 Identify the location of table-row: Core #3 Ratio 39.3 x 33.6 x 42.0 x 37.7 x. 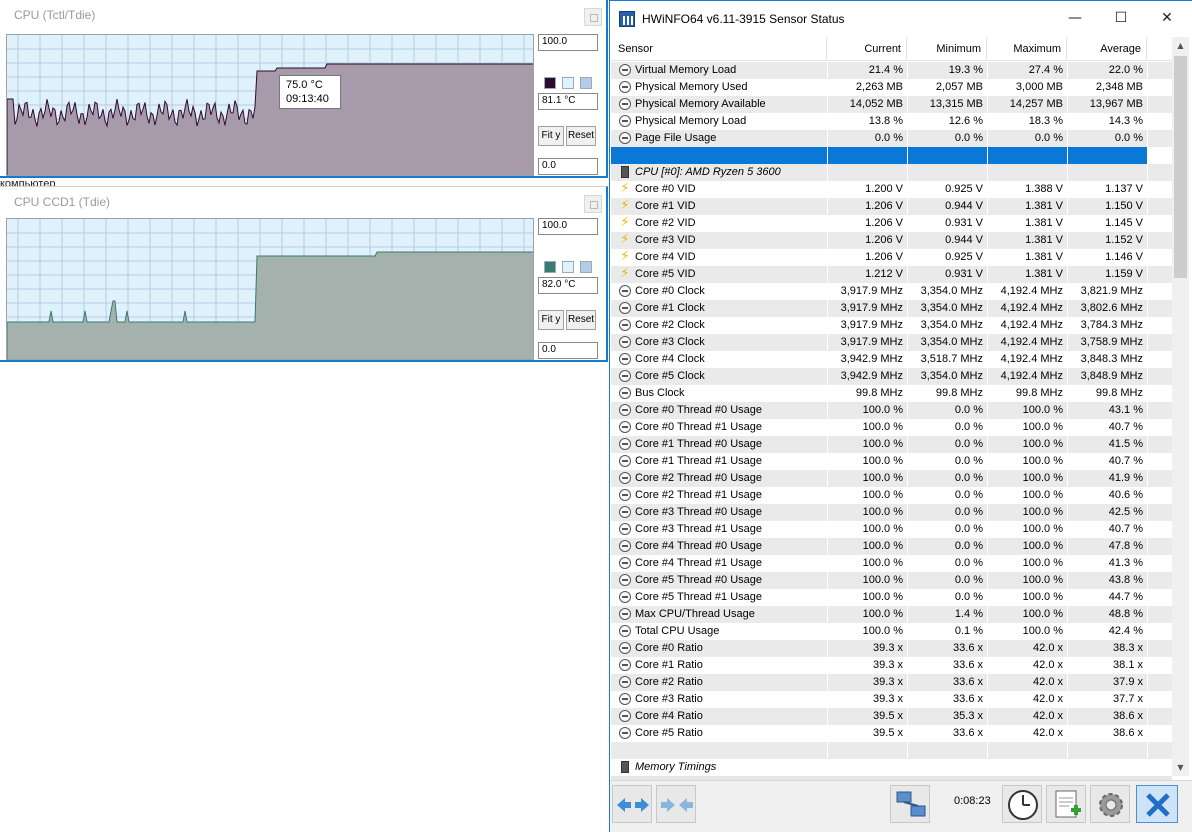
(891, 699).